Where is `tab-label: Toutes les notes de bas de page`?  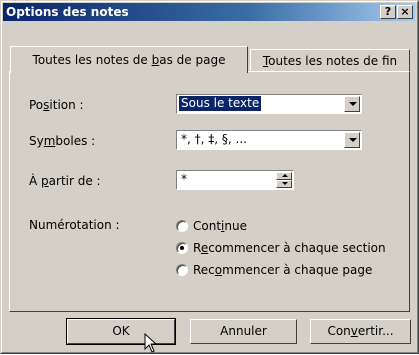
tab-label: Toutes les notes de bas de page is located at coordinates (129, 60).